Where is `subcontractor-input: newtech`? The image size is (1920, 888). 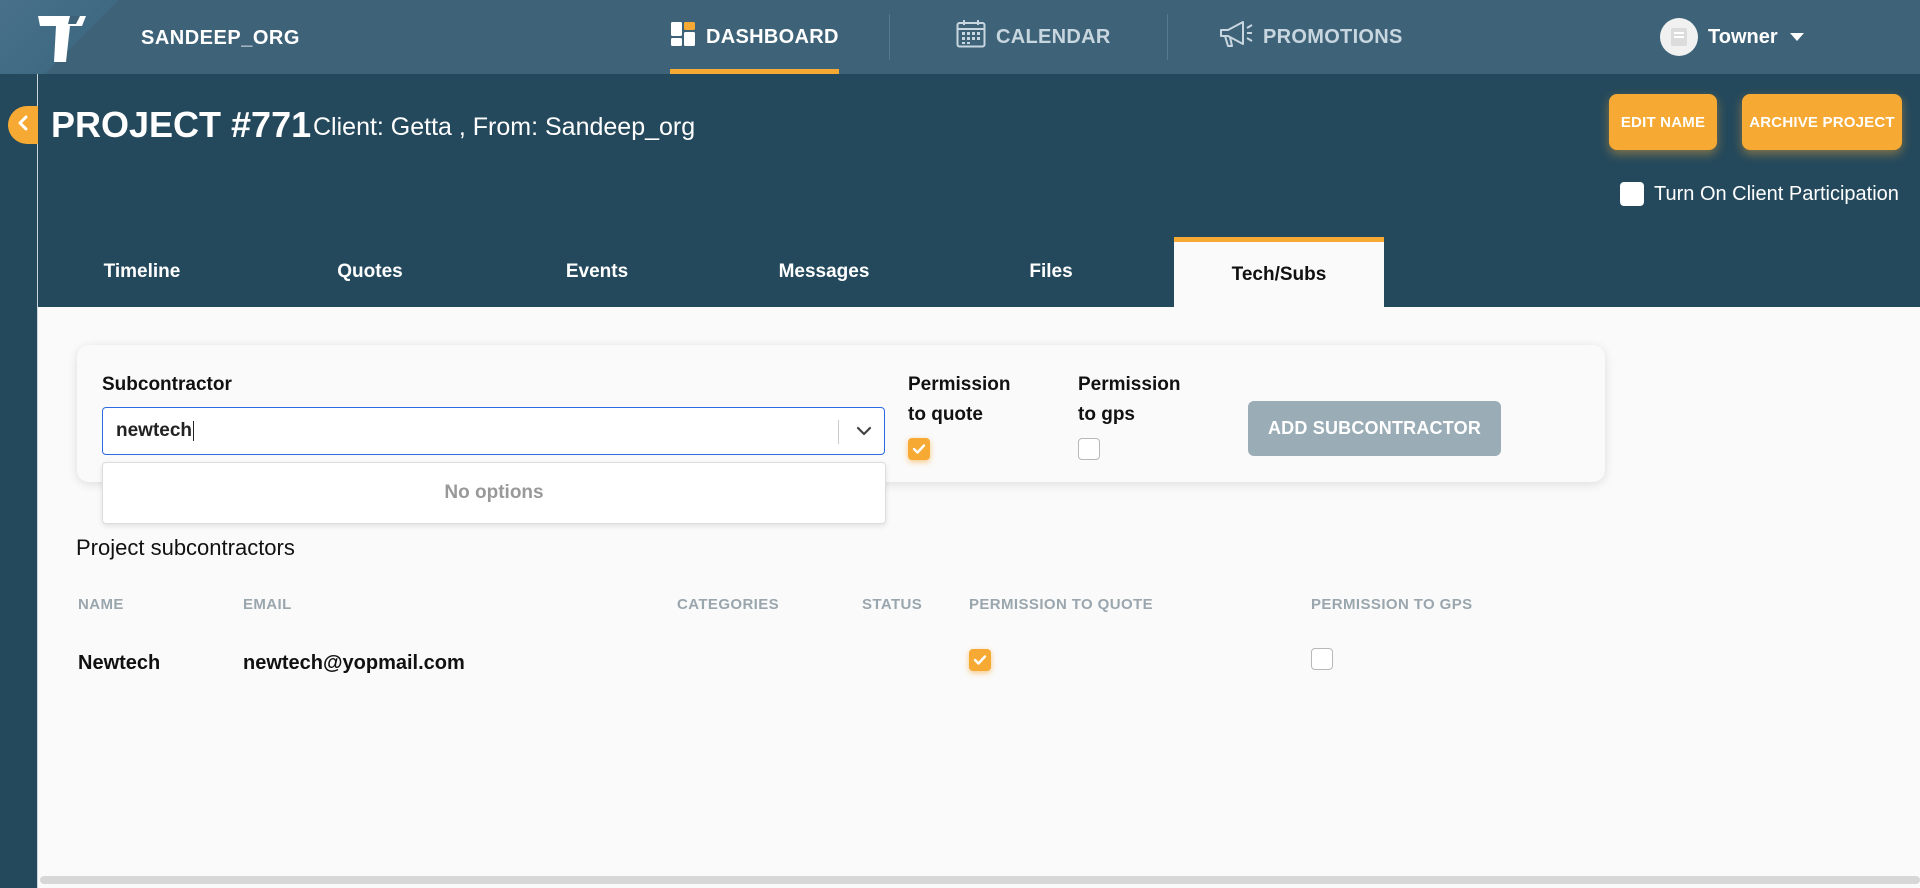 subcontractor-input: newtech is located at coordinates (155, 431).